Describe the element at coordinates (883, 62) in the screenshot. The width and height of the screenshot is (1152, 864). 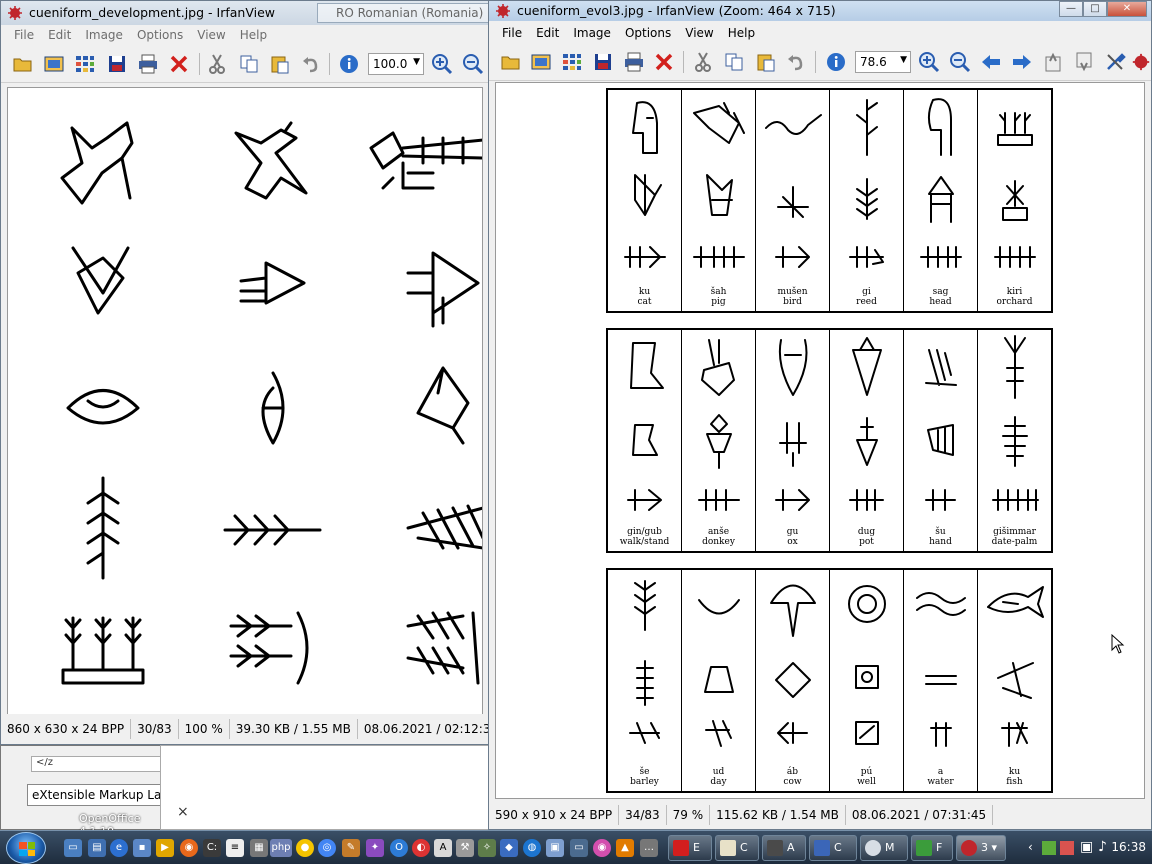
I see `zoom-combobox: 78.6 ▼` at that location.